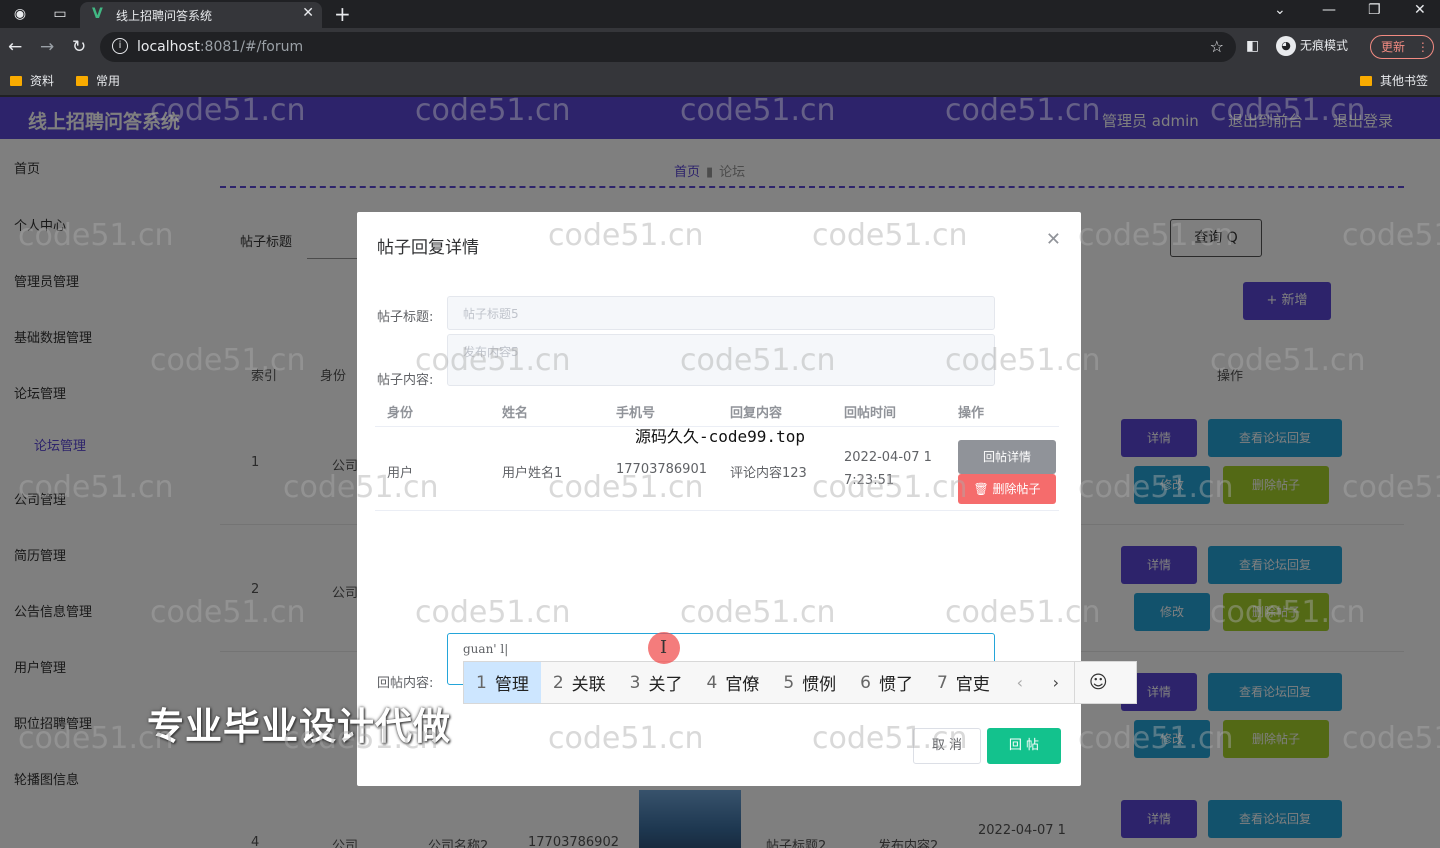  I want to click on reply-column-time: 回帖时间, so click(870, 413).